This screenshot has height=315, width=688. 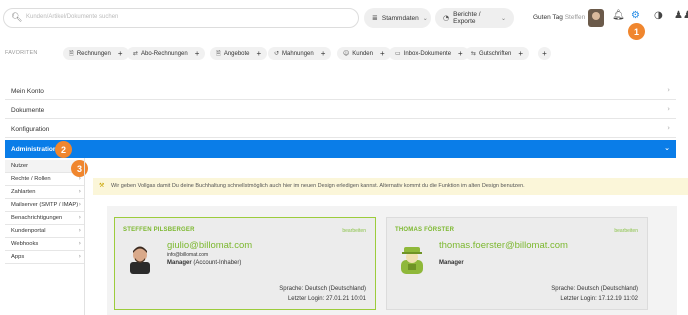 I want to click on accordion-mein-konto: Mein Konto ›, so click(x=340, y=91).